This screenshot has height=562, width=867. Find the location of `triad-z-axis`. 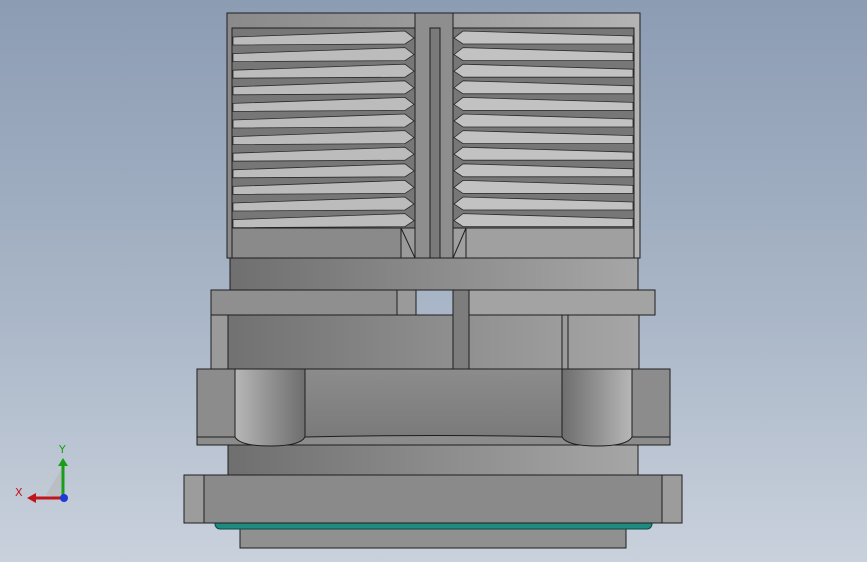

triad-z-axis is located at coordinates (64, 498).